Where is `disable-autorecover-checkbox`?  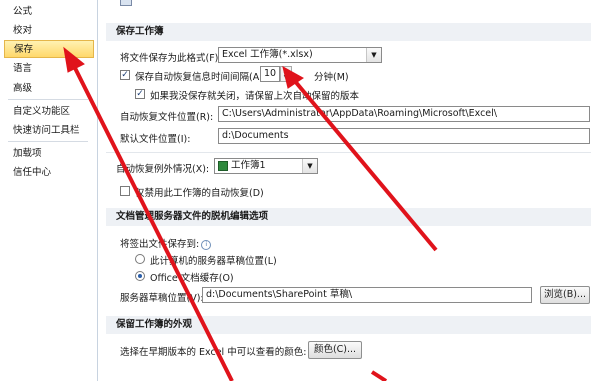
disable-autorecover-checkbox is located at coordinates (125, 191).